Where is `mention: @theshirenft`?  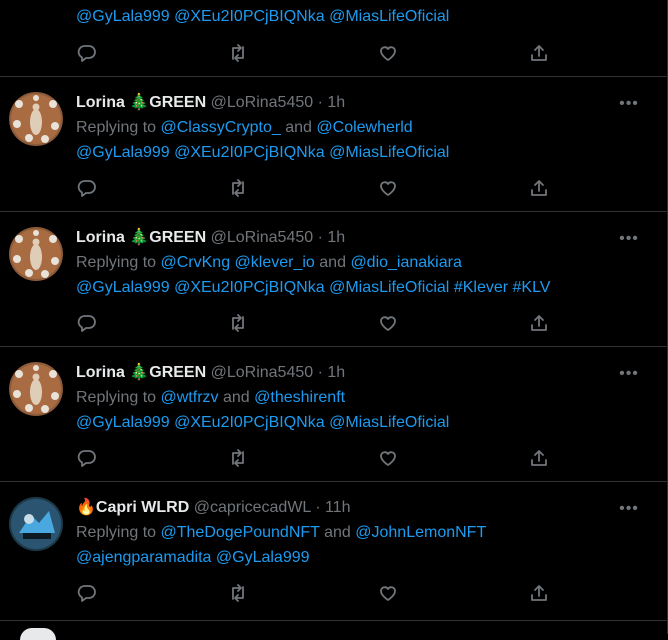 mention: @theshirenft is located at coordinates (299, 397).